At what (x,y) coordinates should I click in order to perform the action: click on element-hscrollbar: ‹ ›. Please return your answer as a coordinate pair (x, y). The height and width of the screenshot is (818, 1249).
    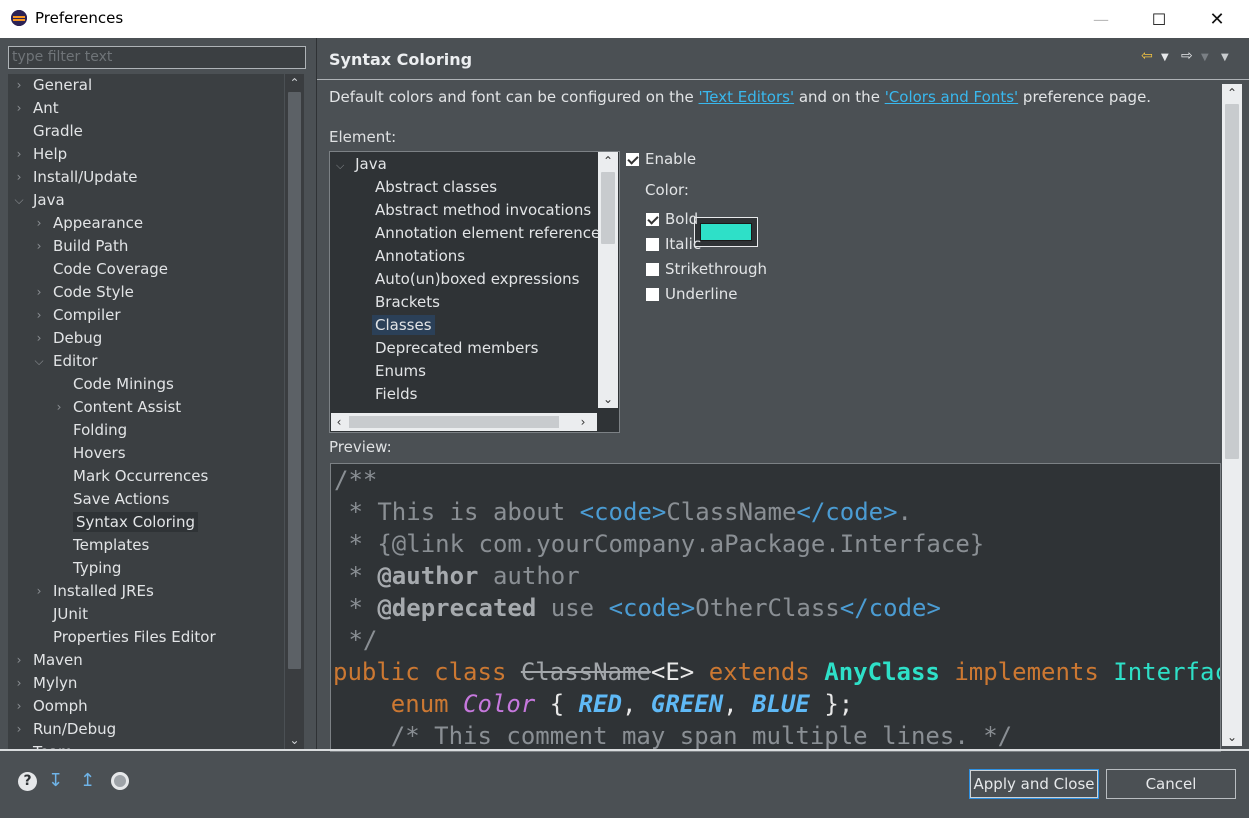
    Looking at the image, I should click on (464, 422).